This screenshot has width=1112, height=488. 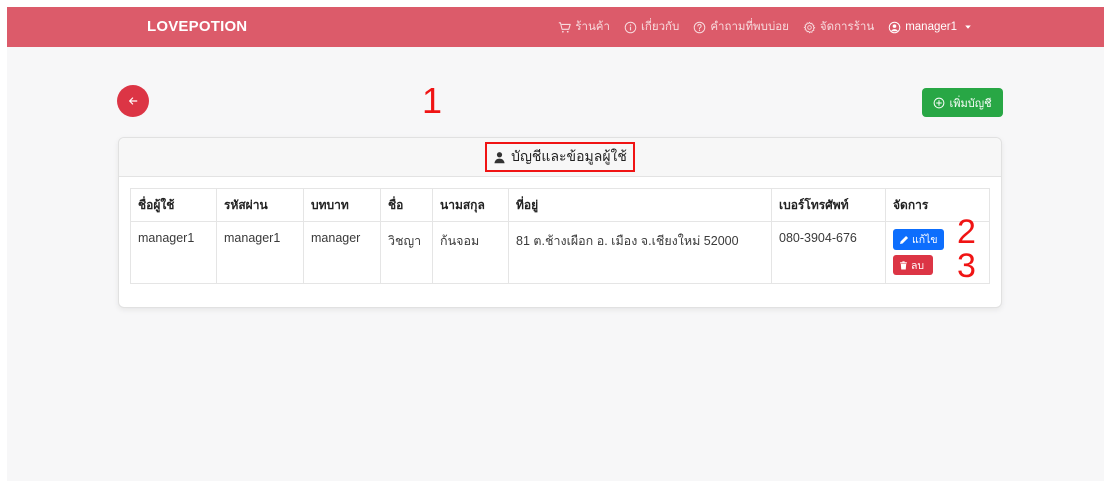 I want to click on gear-icon, so click(x=809, y=27).